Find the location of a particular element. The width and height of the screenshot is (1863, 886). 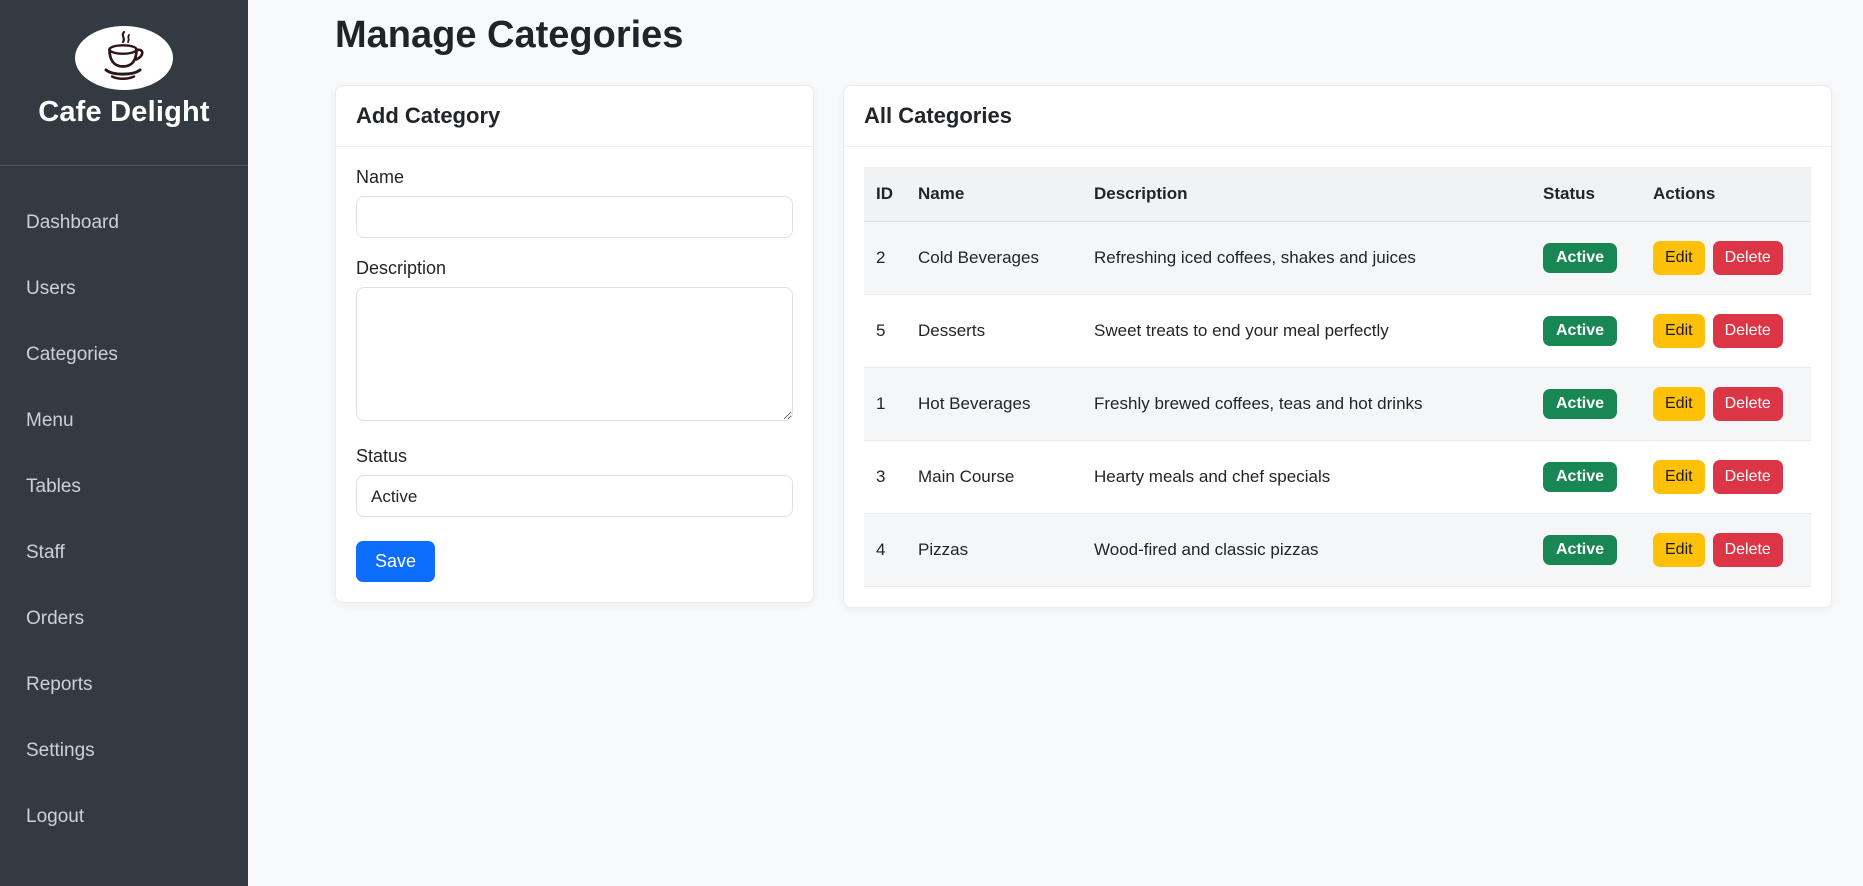

page-title: Manage Categories is located at coordinates (509, 35).